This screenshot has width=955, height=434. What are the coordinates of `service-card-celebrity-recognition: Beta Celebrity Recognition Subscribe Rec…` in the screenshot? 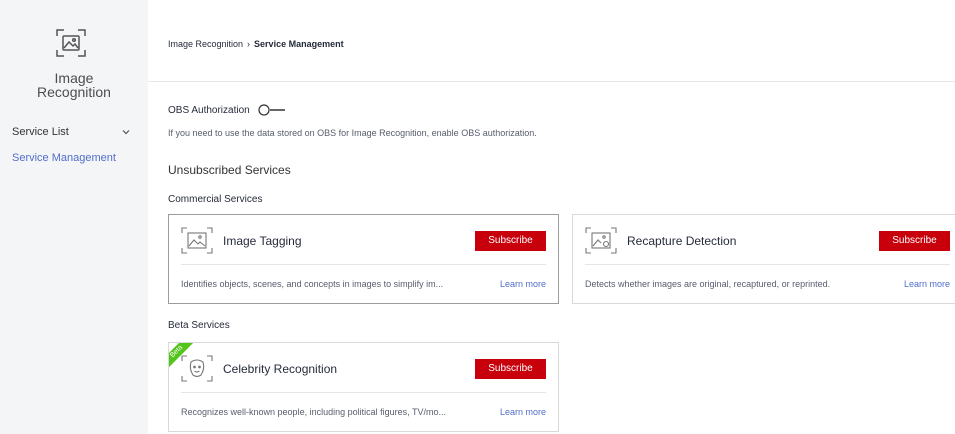 It's located at (363, 387).